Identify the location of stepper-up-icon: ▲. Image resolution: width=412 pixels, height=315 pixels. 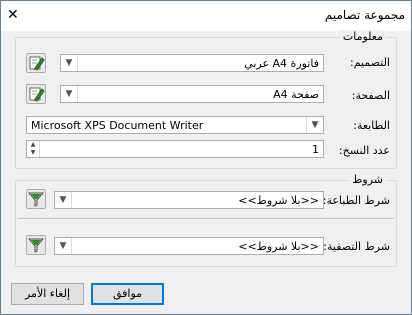
(33, 145).